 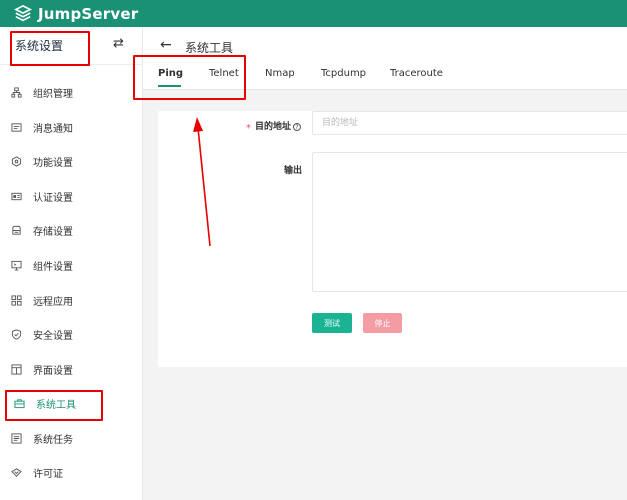 I want to click on sidebar-item-label: 安全设置, so click(x=53, y=336).